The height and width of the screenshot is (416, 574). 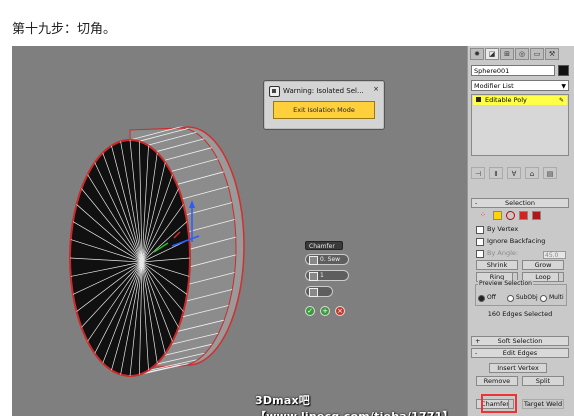 I want to click on chamfer-highlight-box, so click(x=499, y=403).